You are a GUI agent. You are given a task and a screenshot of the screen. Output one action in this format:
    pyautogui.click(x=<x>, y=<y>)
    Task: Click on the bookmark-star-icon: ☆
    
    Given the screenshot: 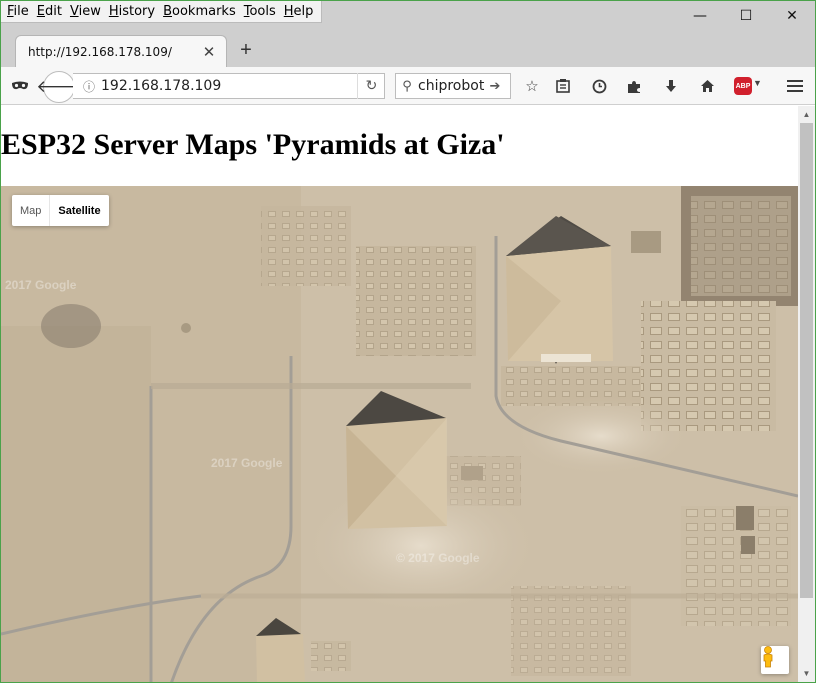 What is the action you would take?
    pyautogui.click(x=532, y=86)
    